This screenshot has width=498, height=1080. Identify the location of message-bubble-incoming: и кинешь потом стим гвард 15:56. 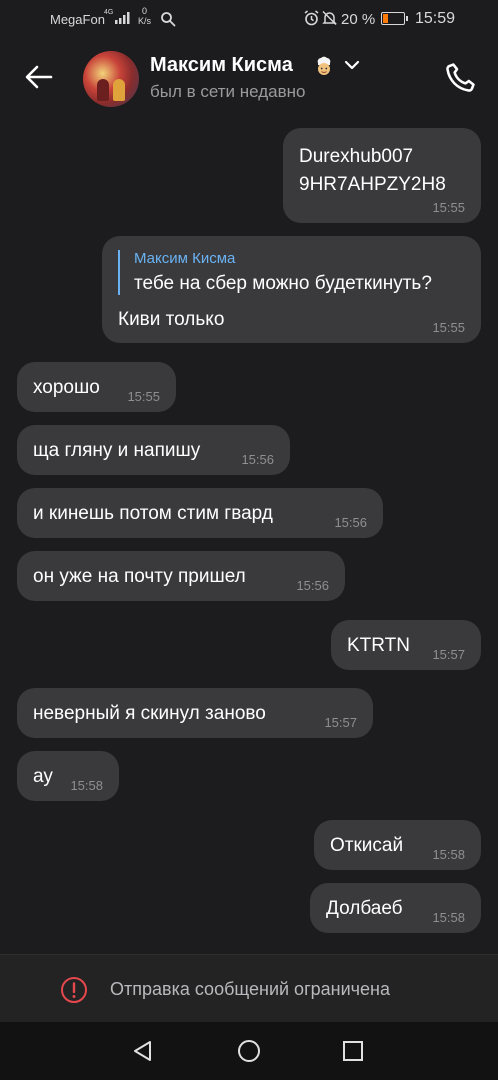
(200, 513).